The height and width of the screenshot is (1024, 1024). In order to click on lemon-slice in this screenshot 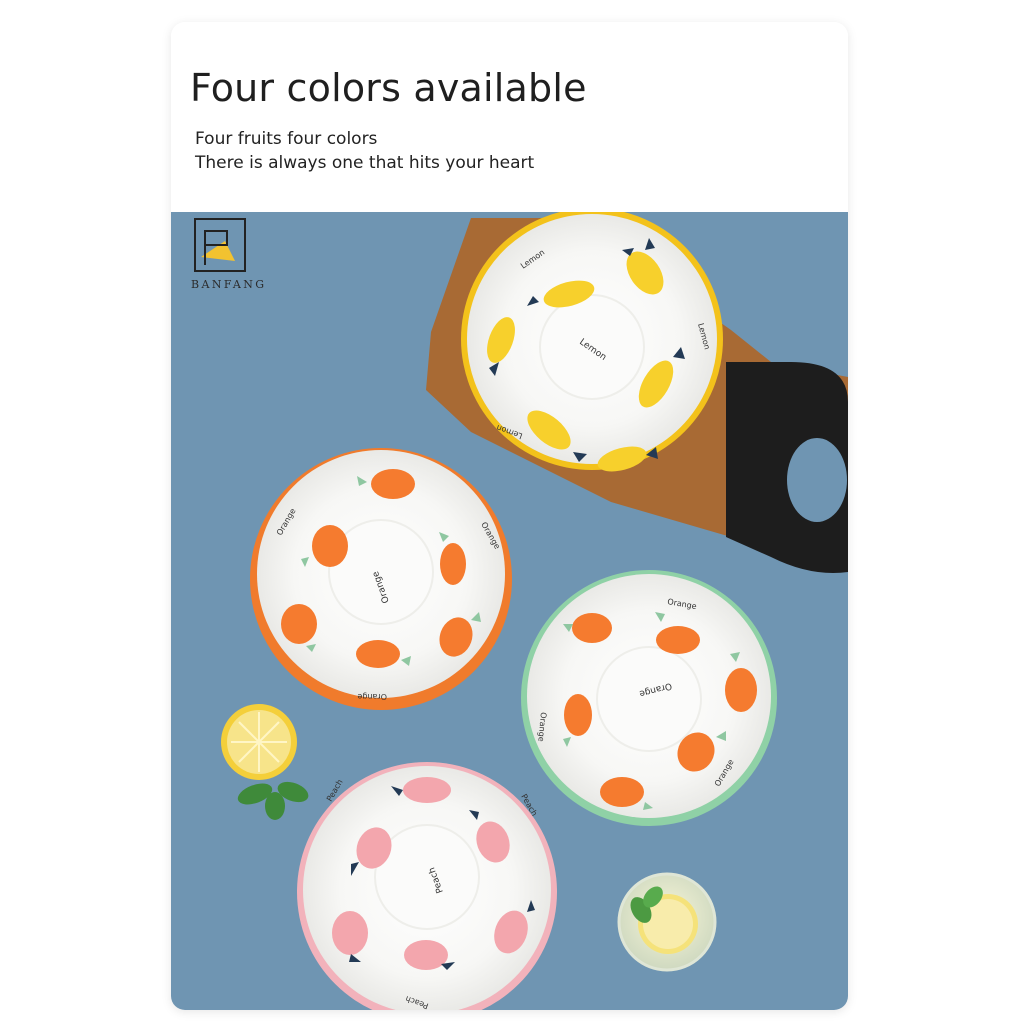, I will do `click(259, 742)`.